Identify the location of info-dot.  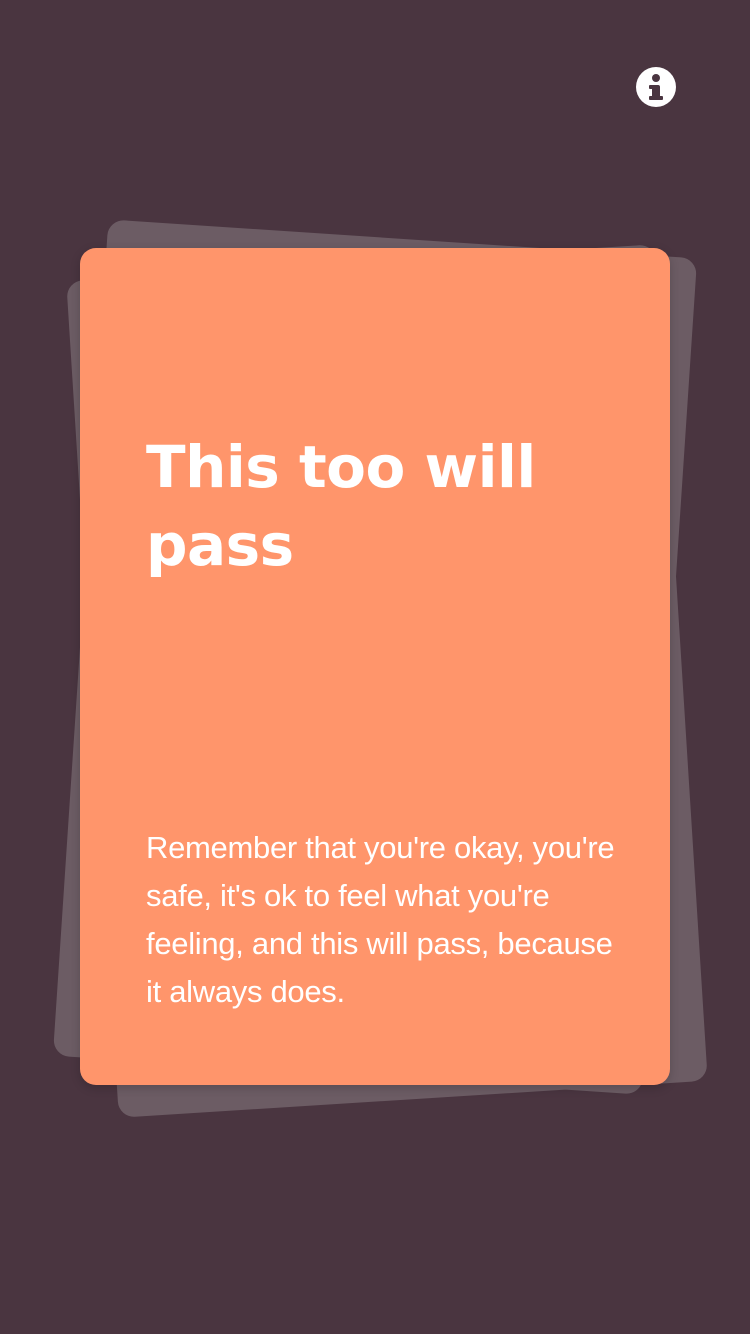
(656, 78).